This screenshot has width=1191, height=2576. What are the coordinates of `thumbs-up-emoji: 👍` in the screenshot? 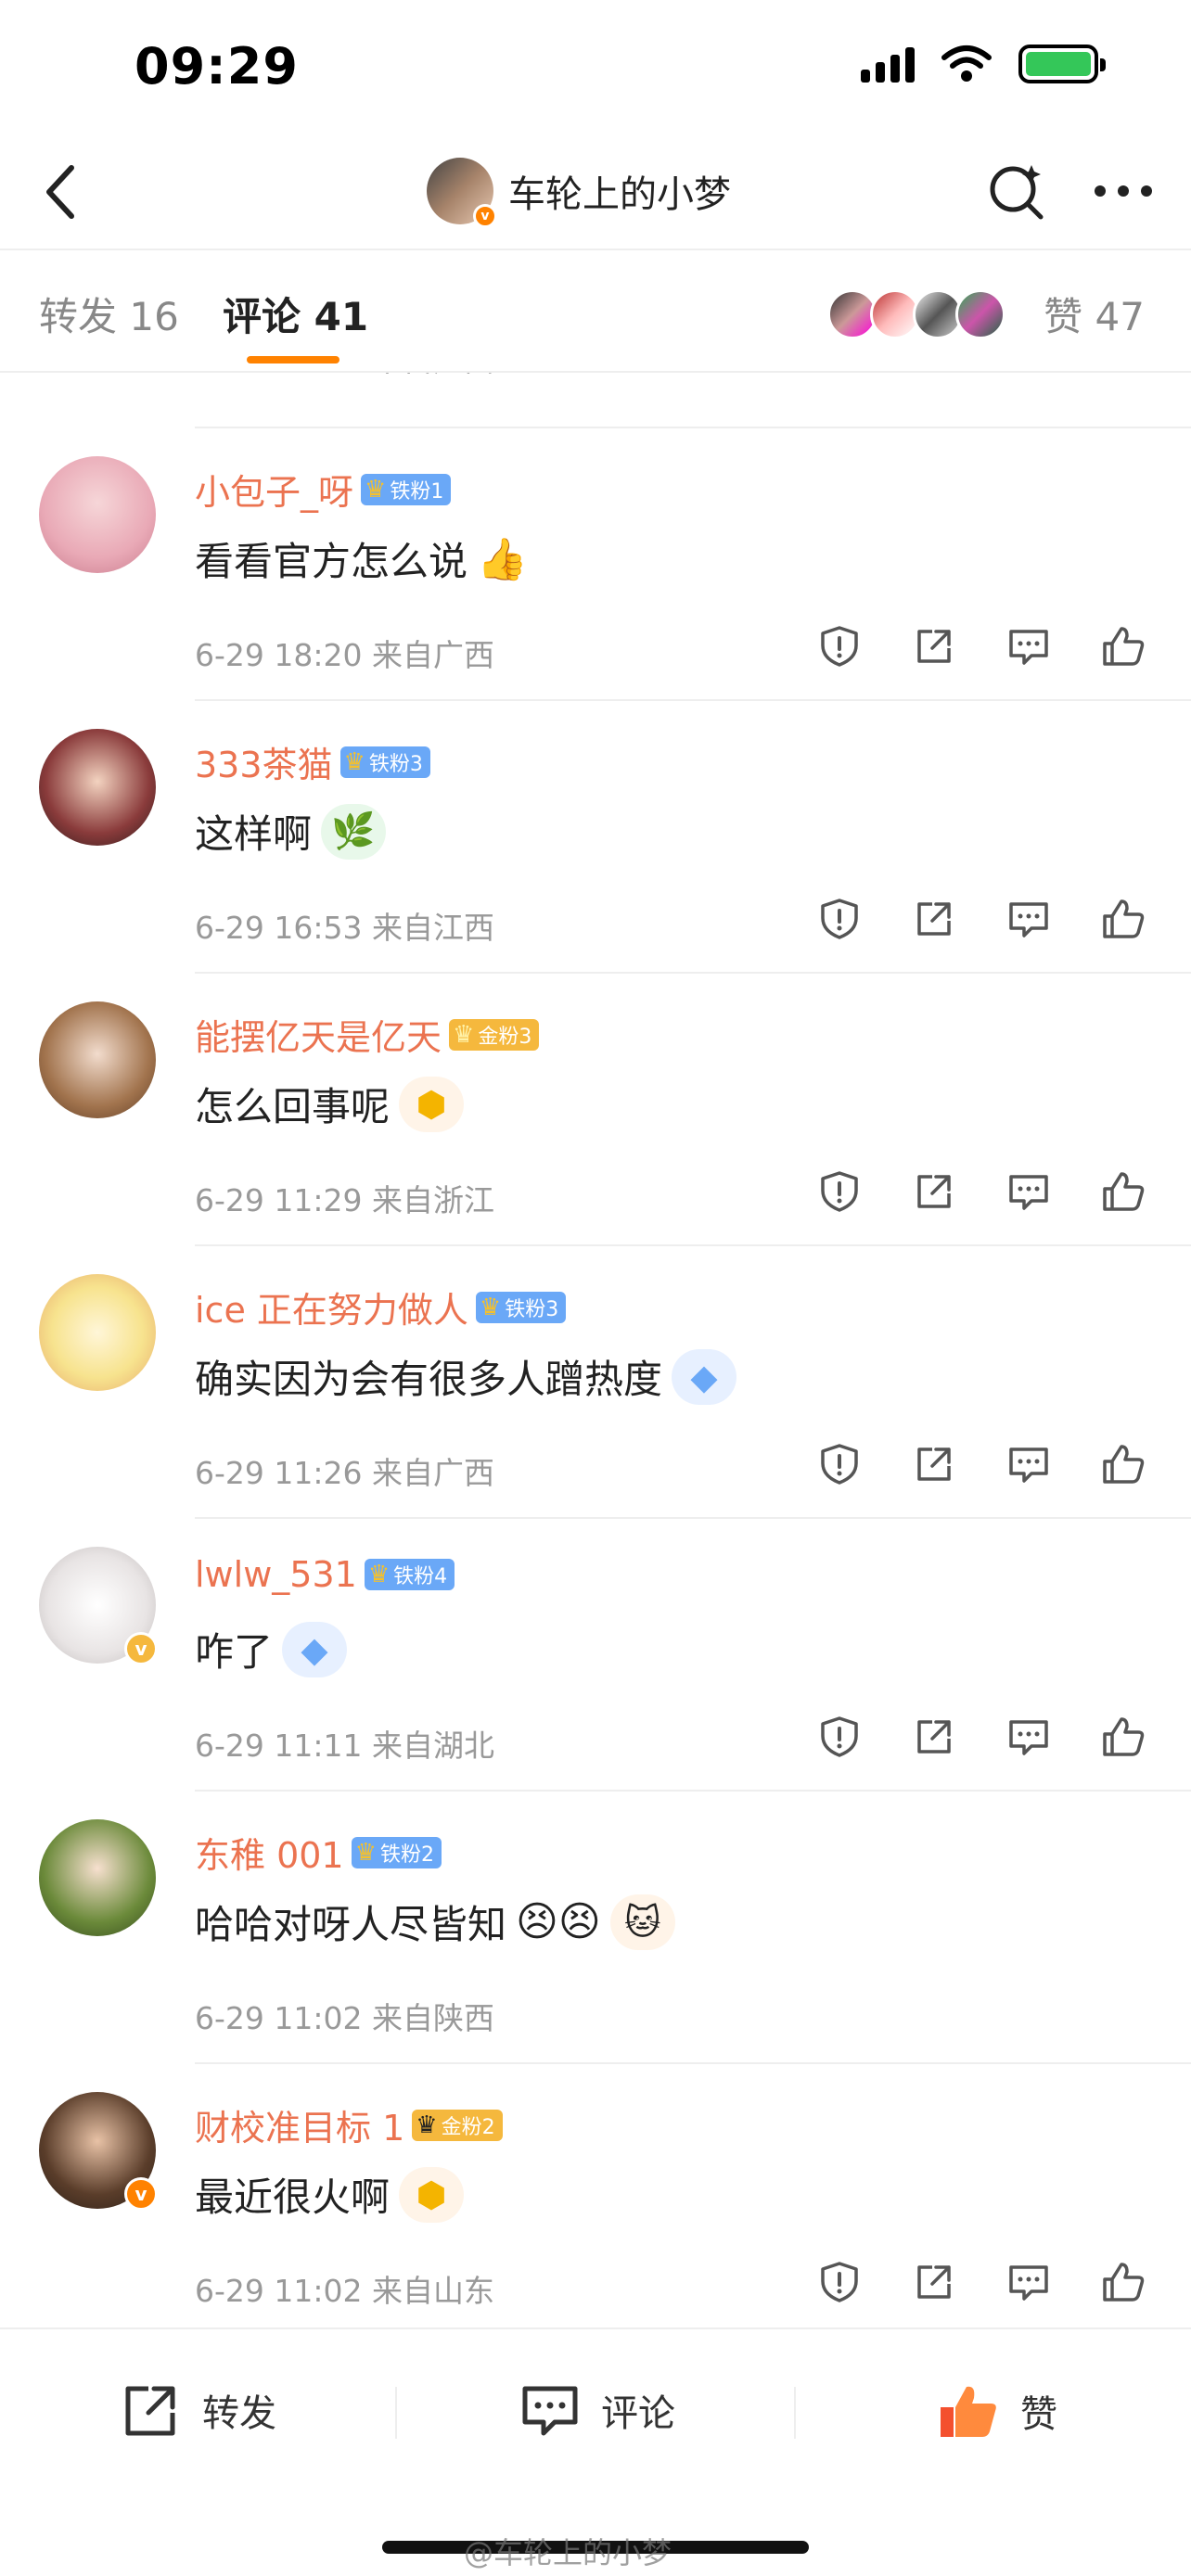 It's located at (502, 559).